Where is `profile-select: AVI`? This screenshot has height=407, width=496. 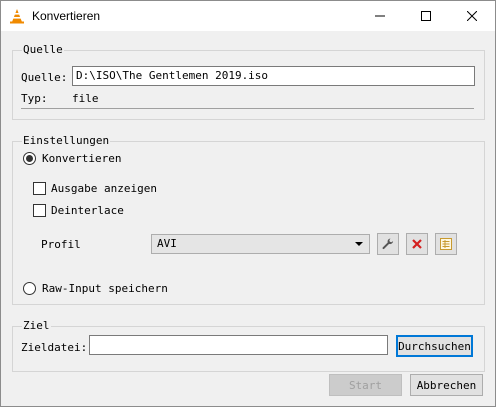
profile-select: AVI is located at coordinates (260, 244).